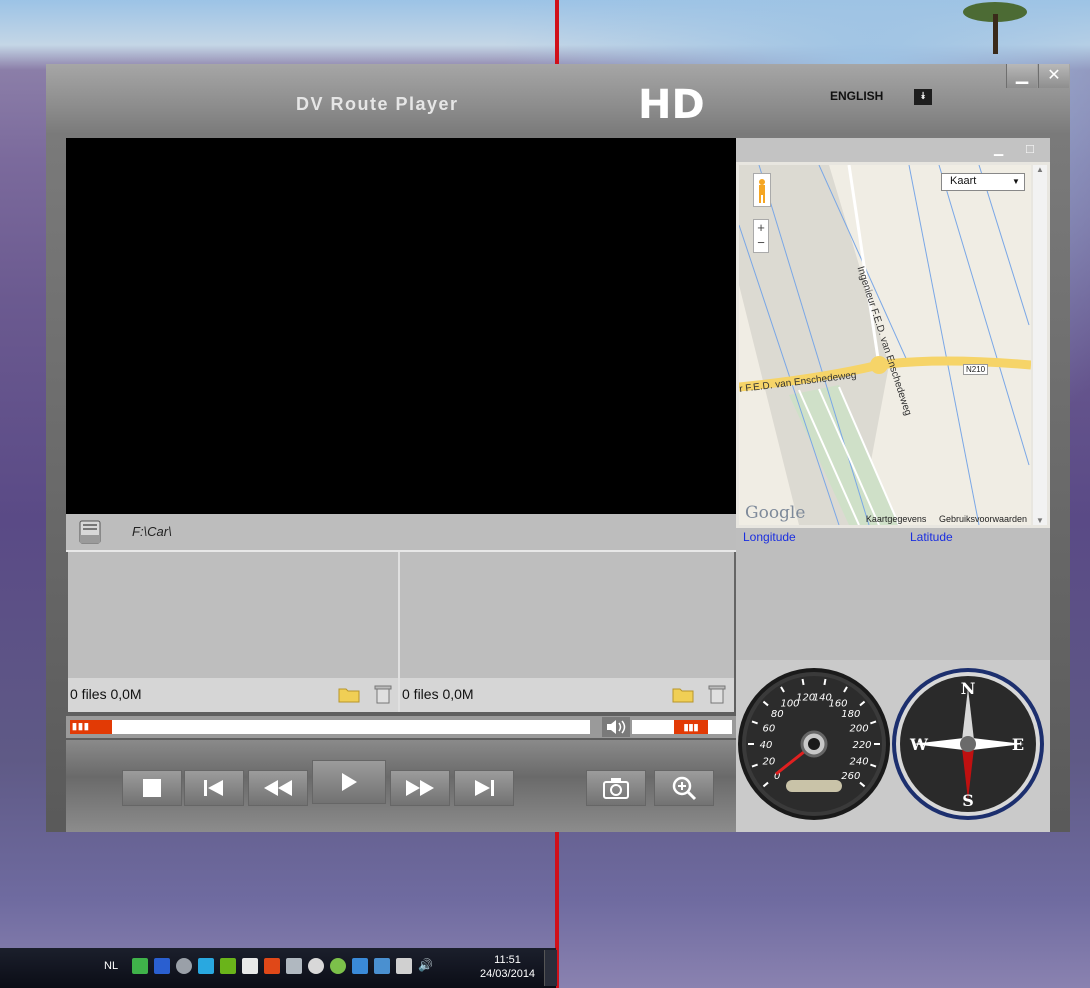  What do you see at coordinates (184, 966) in the screenshot?
I see `tray-disk-icon` at bounding box center [184, 966].